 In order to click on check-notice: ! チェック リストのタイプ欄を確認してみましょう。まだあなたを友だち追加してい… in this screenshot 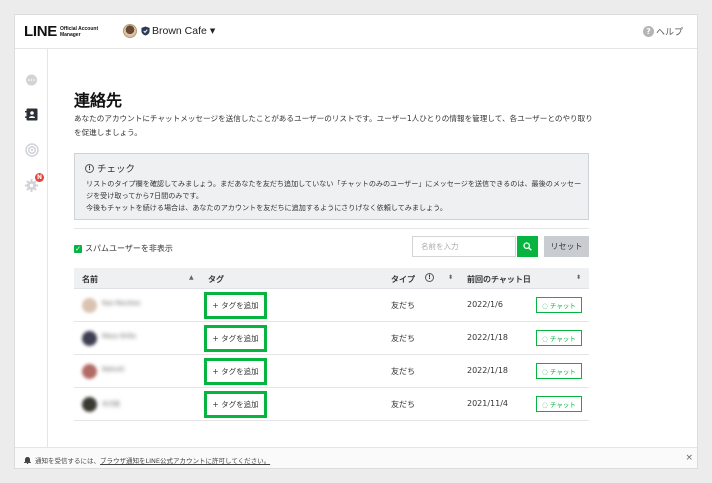, I will do `click(331, 186)`.